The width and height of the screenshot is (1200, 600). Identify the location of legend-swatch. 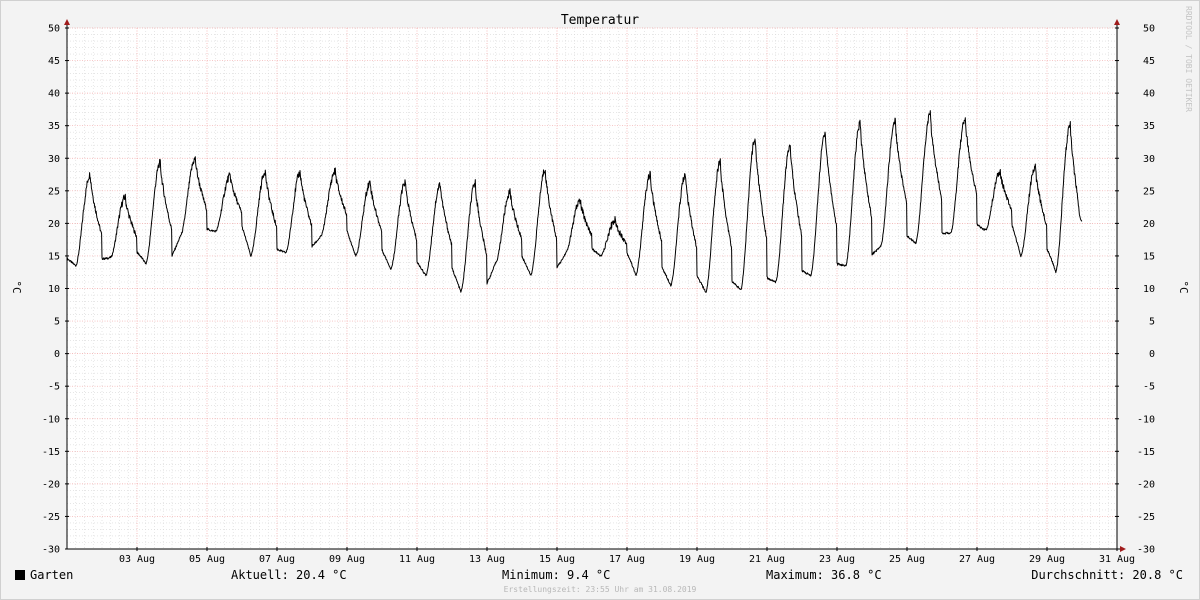
(20, 575).